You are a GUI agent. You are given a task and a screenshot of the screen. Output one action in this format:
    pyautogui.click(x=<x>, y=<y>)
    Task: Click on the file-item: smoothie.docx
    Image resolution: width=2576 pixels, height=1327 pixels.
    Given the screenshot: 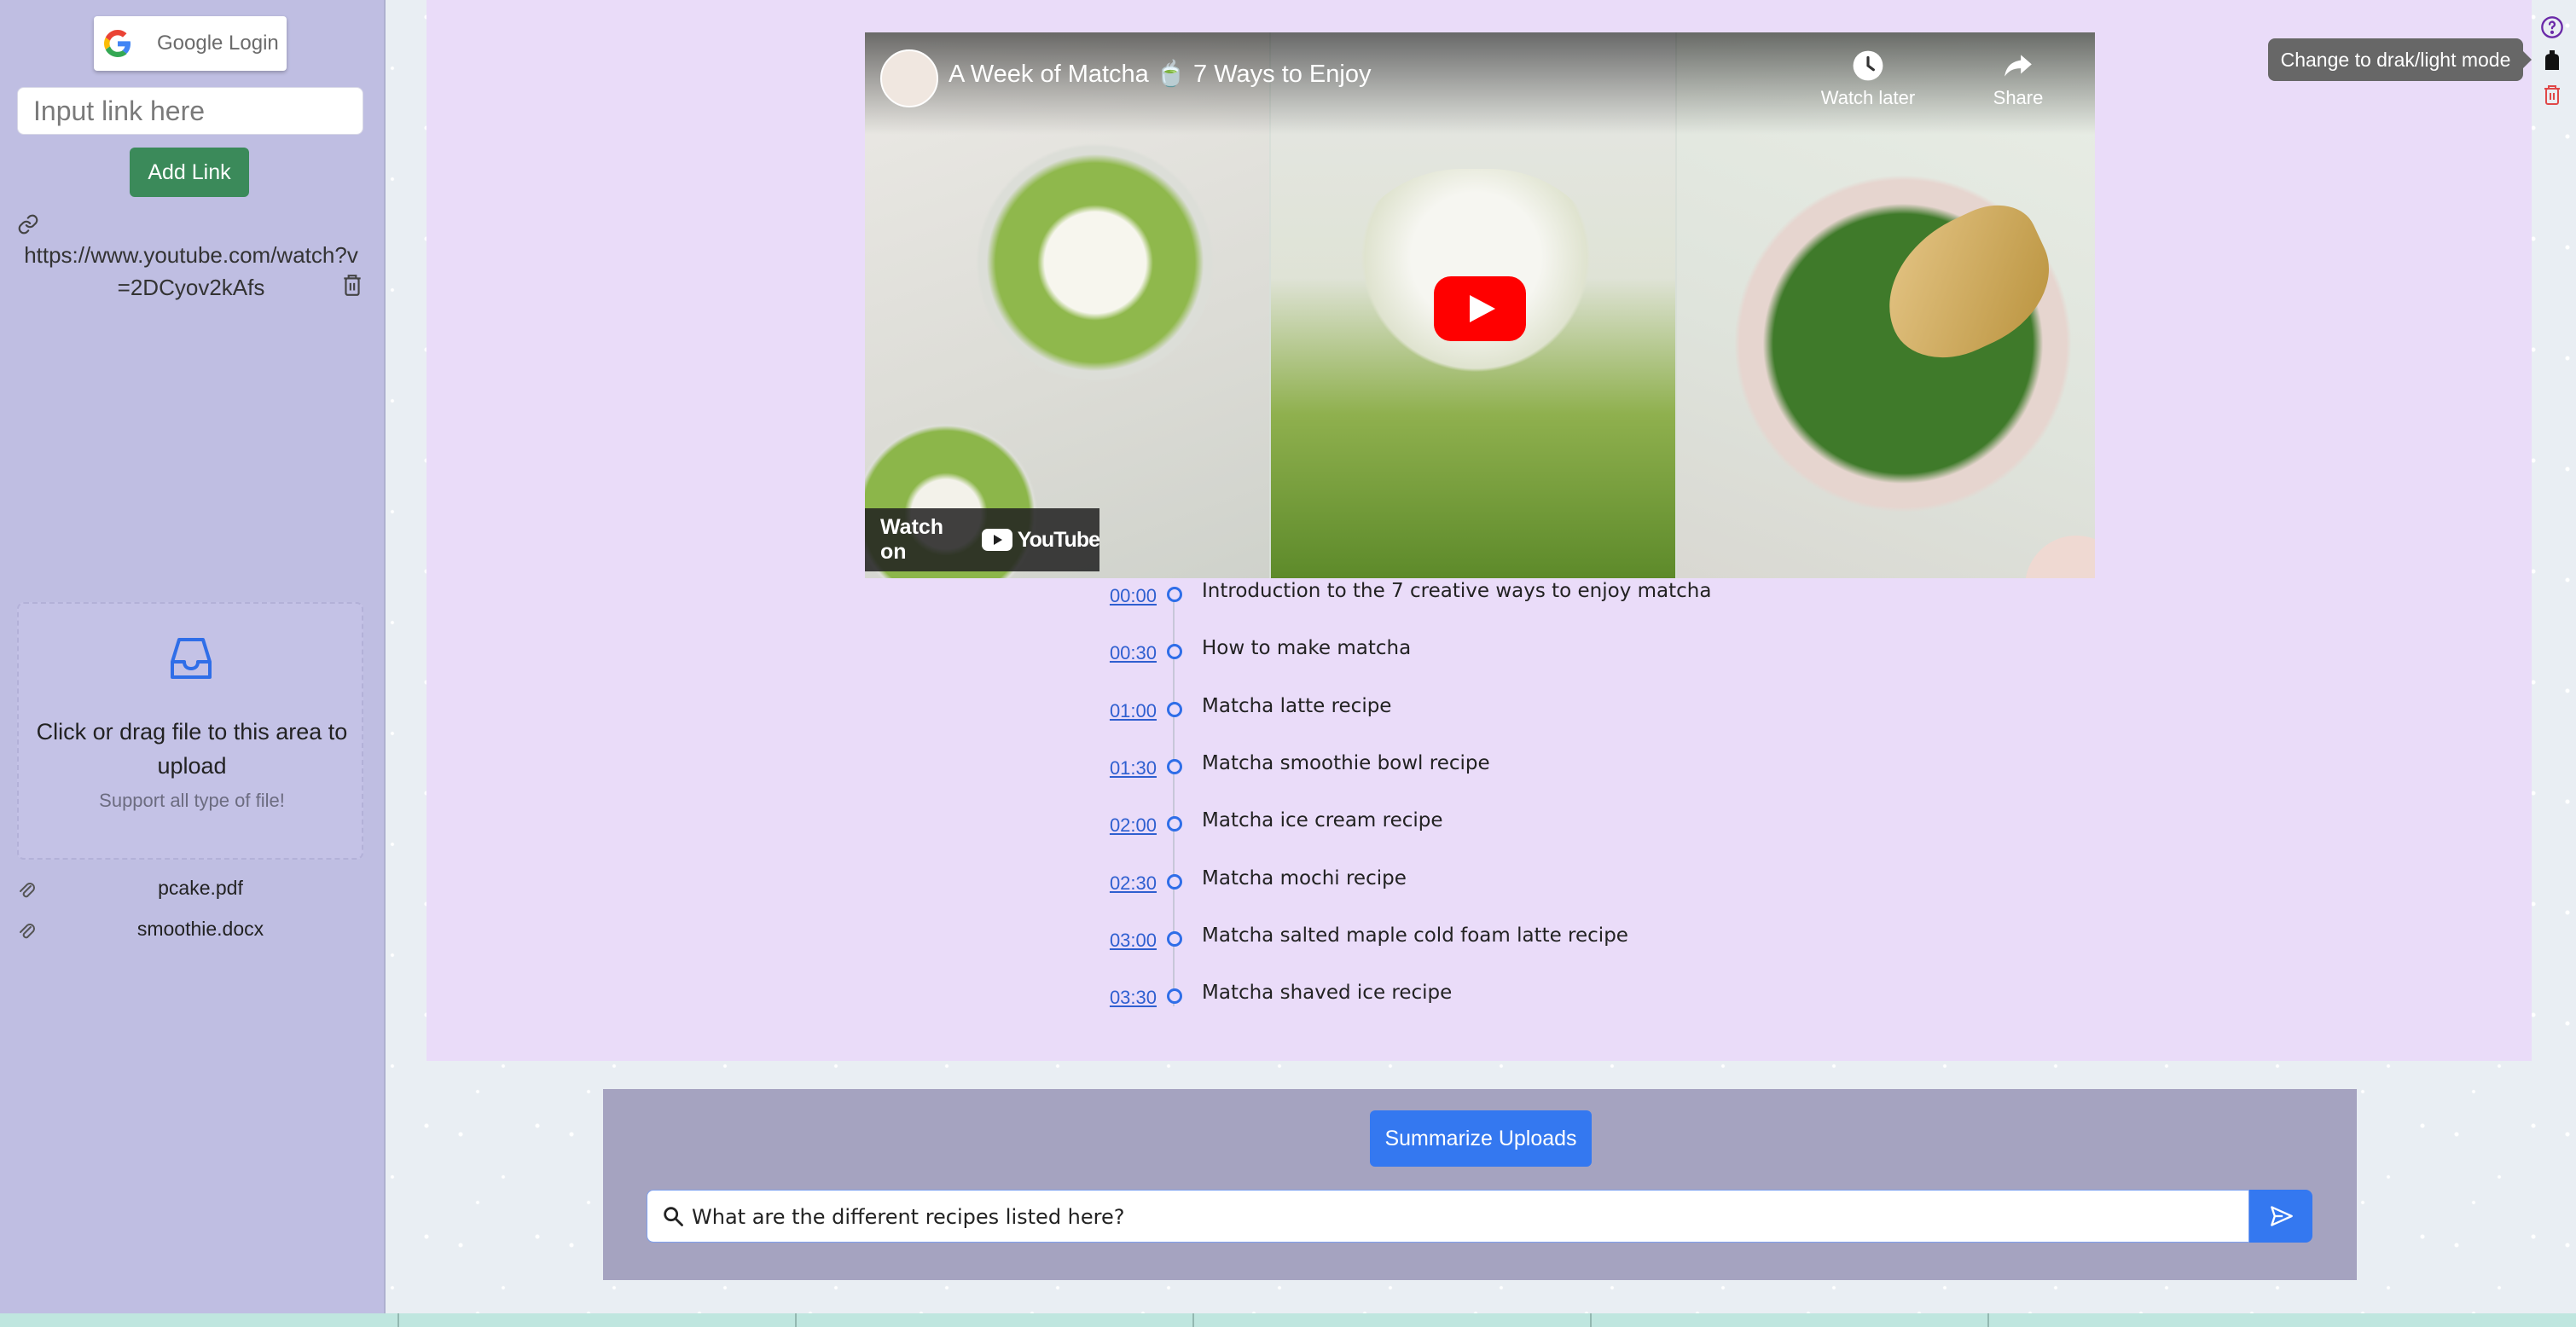 What is the action you would take?
    pyautogui.click(x=192, y=931)
    